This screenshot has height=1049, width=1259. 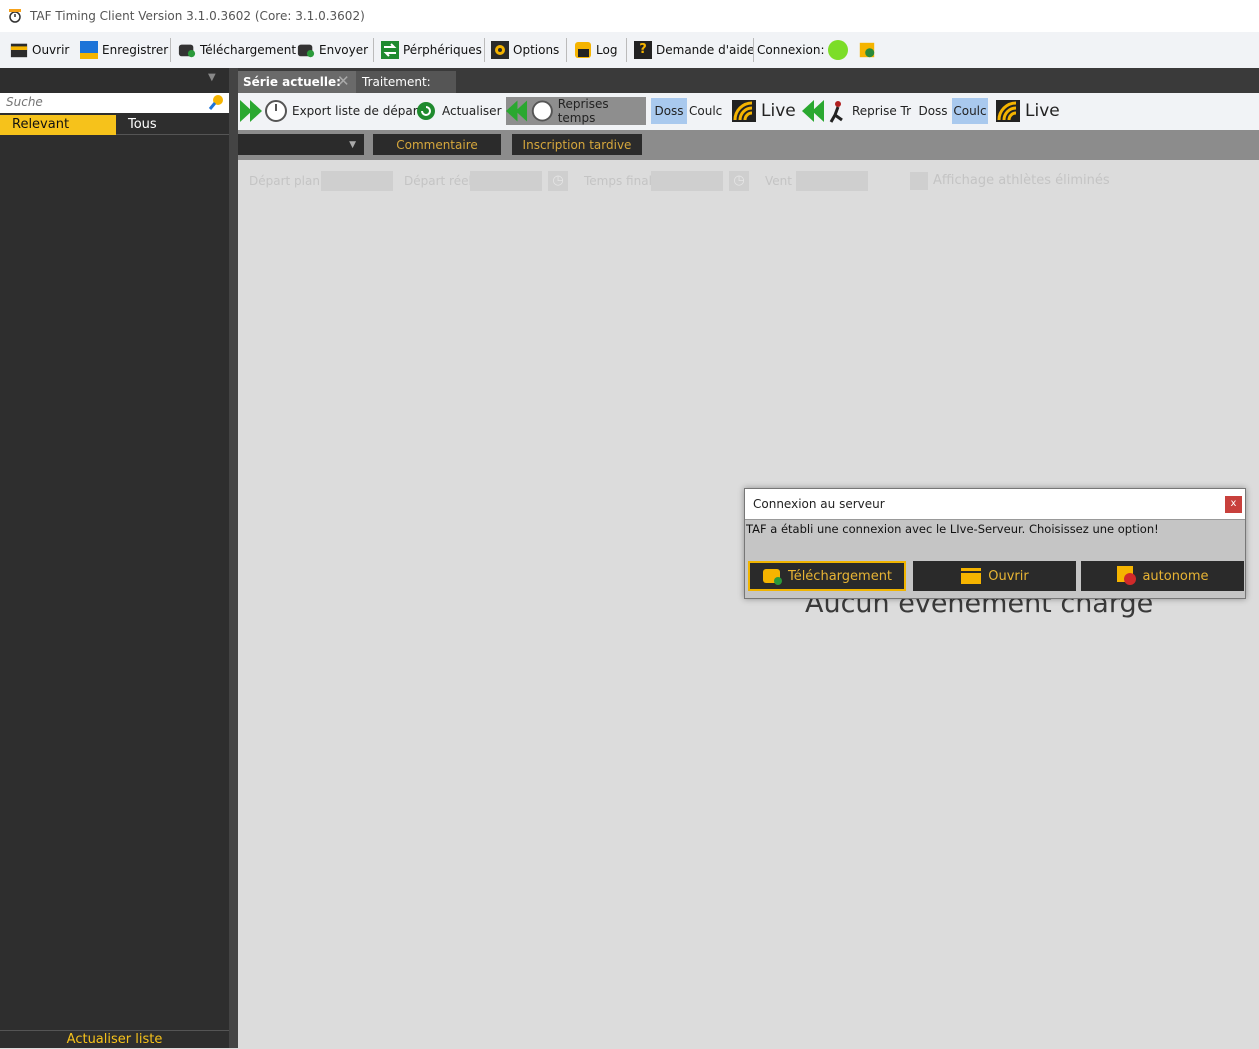 I want to click on options-button: Options, so click(x=525, y=50).